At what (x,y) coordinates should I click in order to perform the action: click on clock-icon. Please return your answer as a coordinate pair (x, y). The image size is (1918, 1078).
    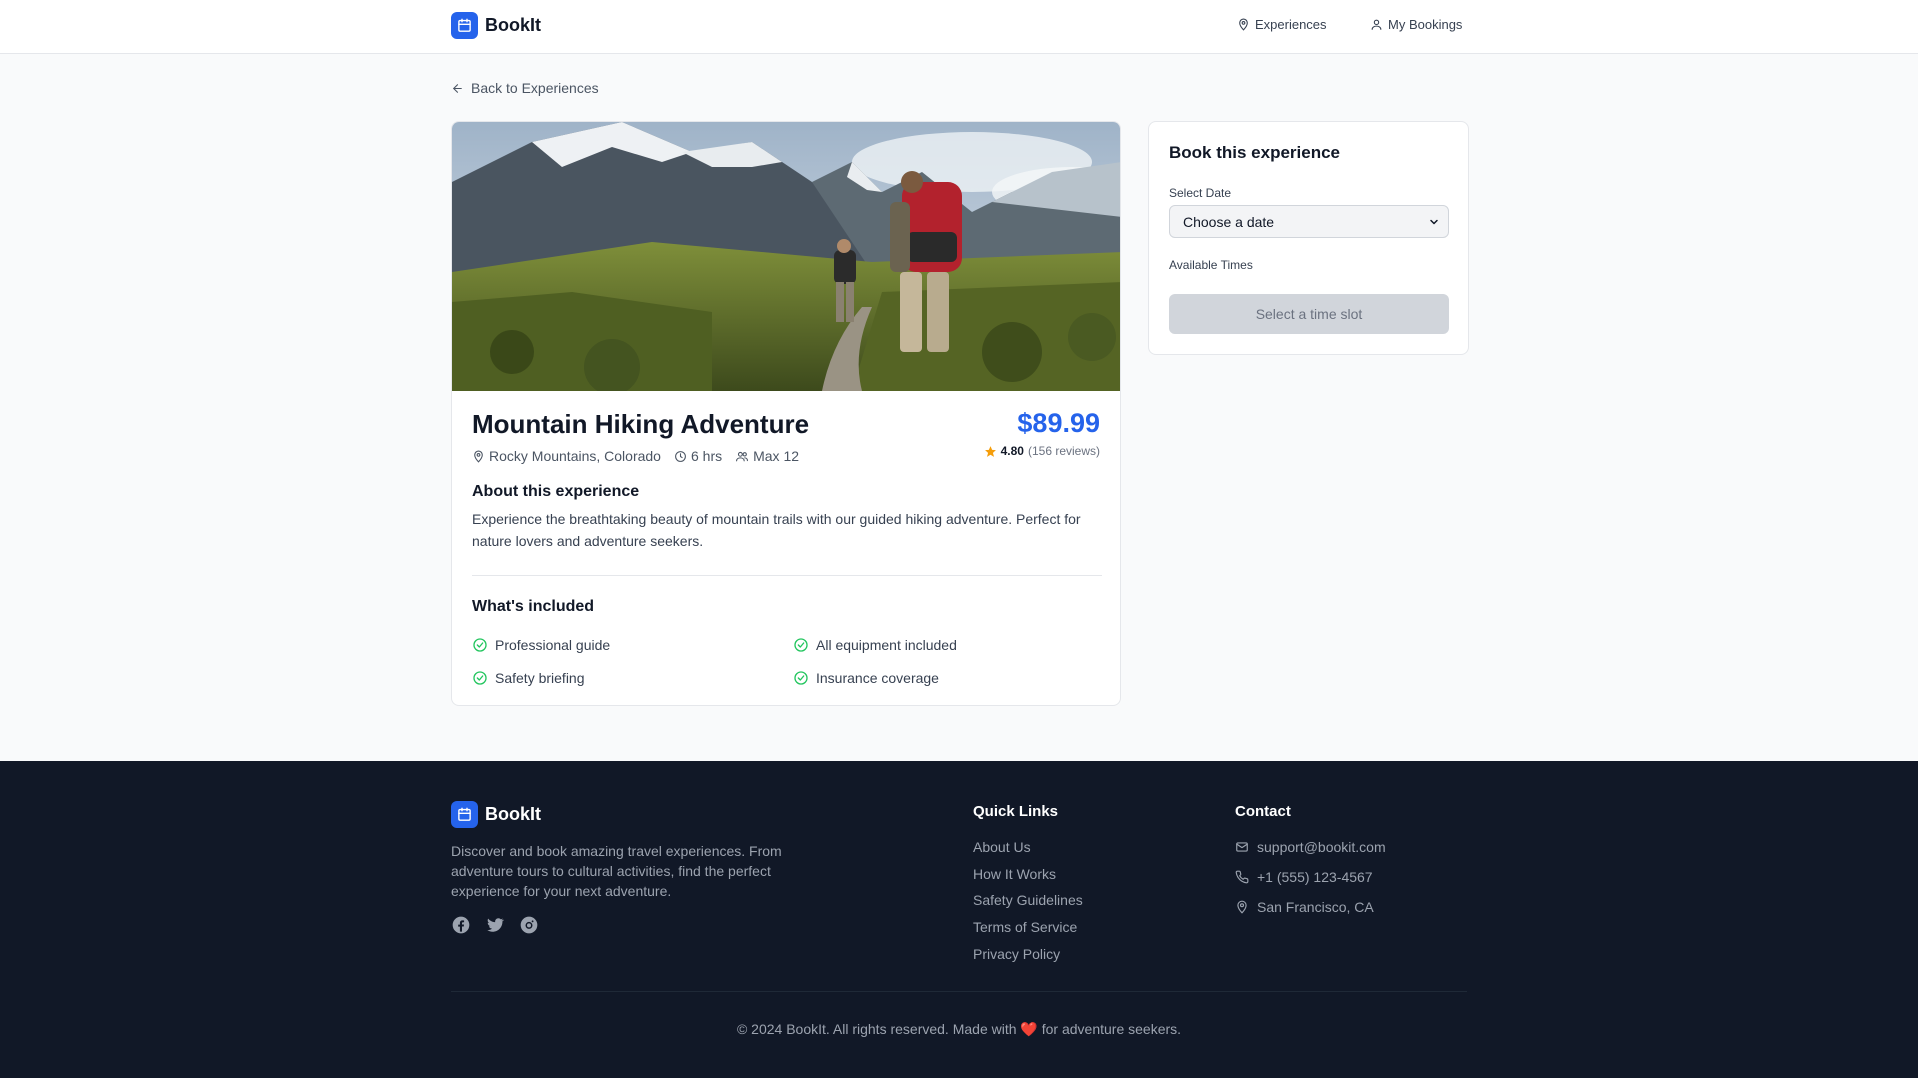
    Looking at the image, I should click on (680, 456).